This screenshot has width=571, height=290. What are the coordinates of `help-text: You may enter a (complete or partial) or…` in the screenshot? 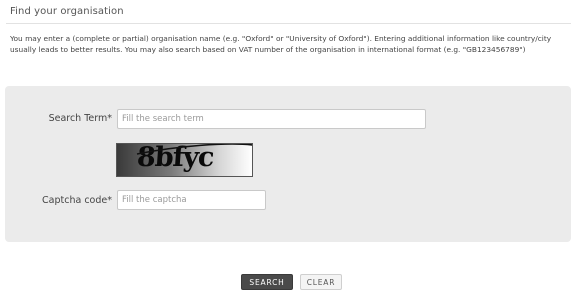 It's located at (281, 44).